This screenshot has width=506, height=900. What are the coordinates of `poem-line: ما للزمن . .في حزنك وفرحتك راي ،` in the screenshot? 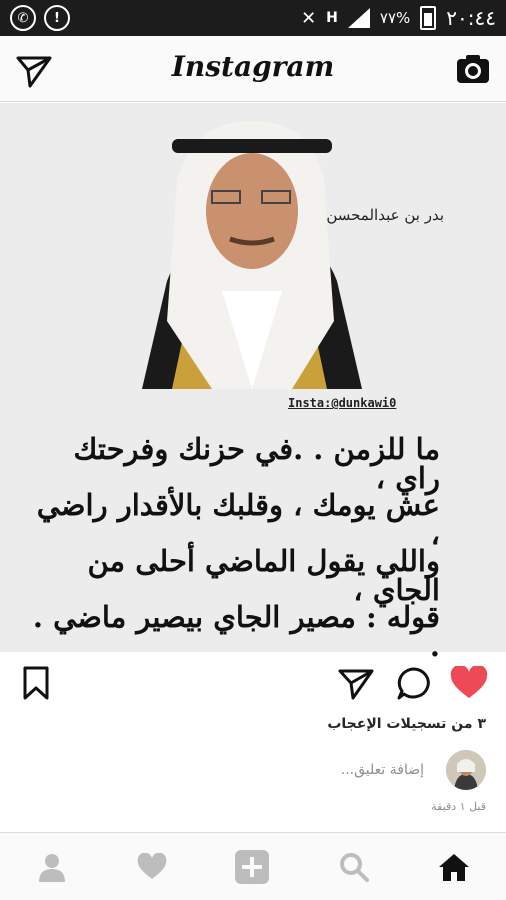 It's located at (256, 463).